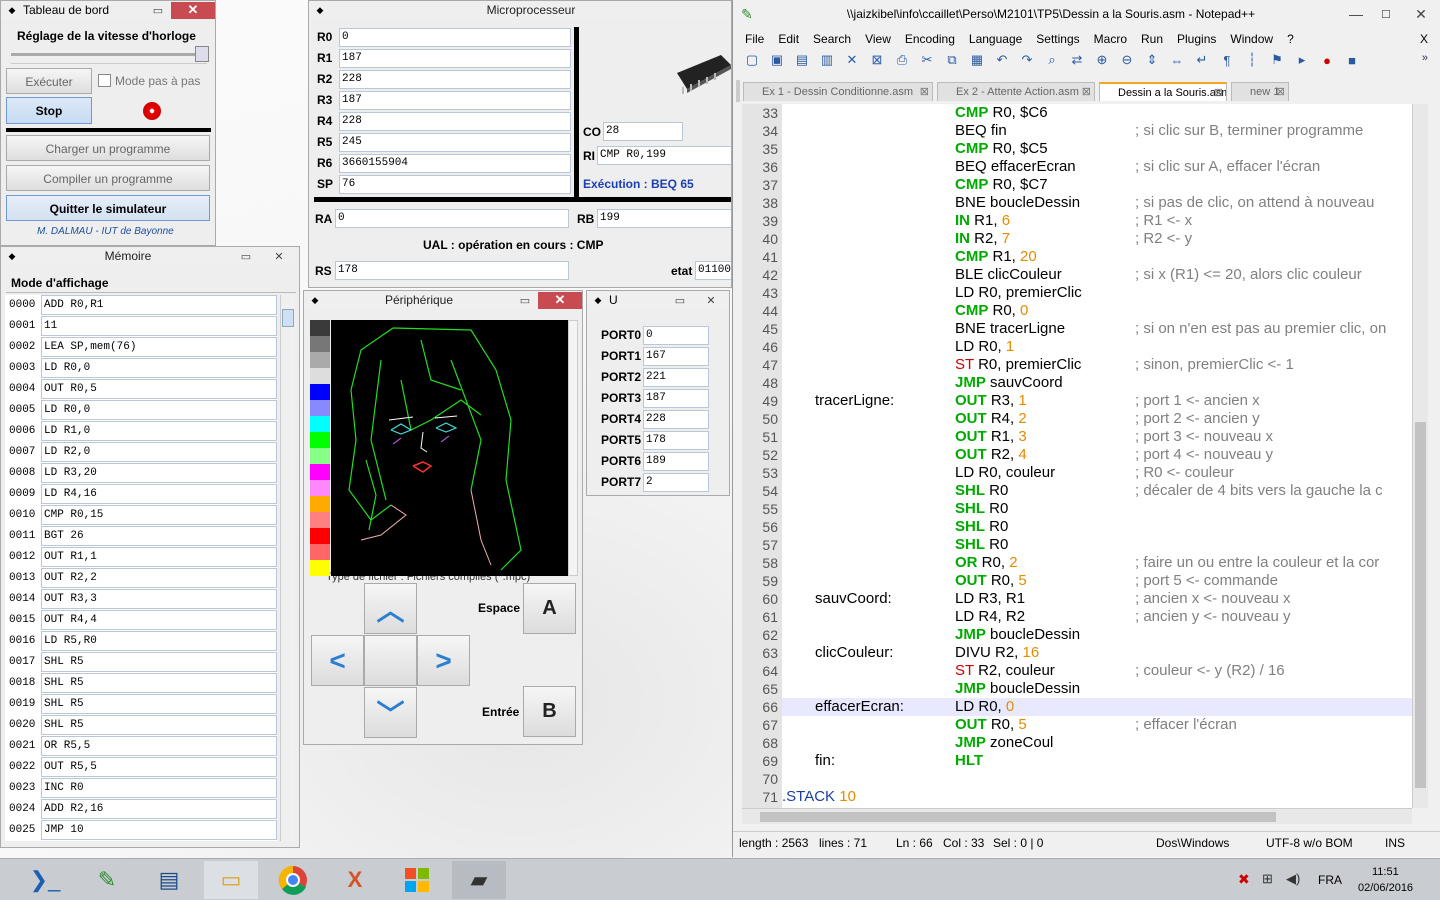 The height and width of the screenshot is (900, 1440). I want to click on memory-value: OUT R0,5, so click(159, 389).